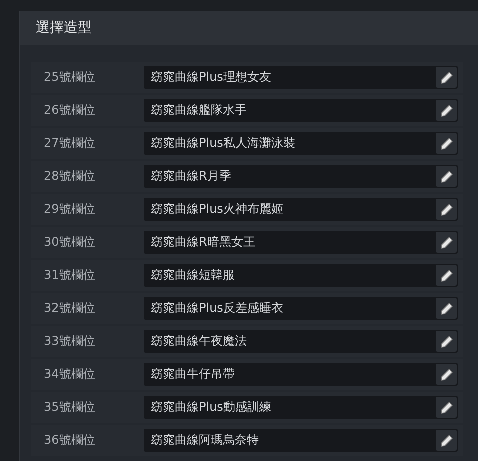 Image resolution: width=478 pixels, height=461 pixels. Describe the element at coordinates (69, 308) in the screenshot. I see `slot-label: 32號欄位` at that location.